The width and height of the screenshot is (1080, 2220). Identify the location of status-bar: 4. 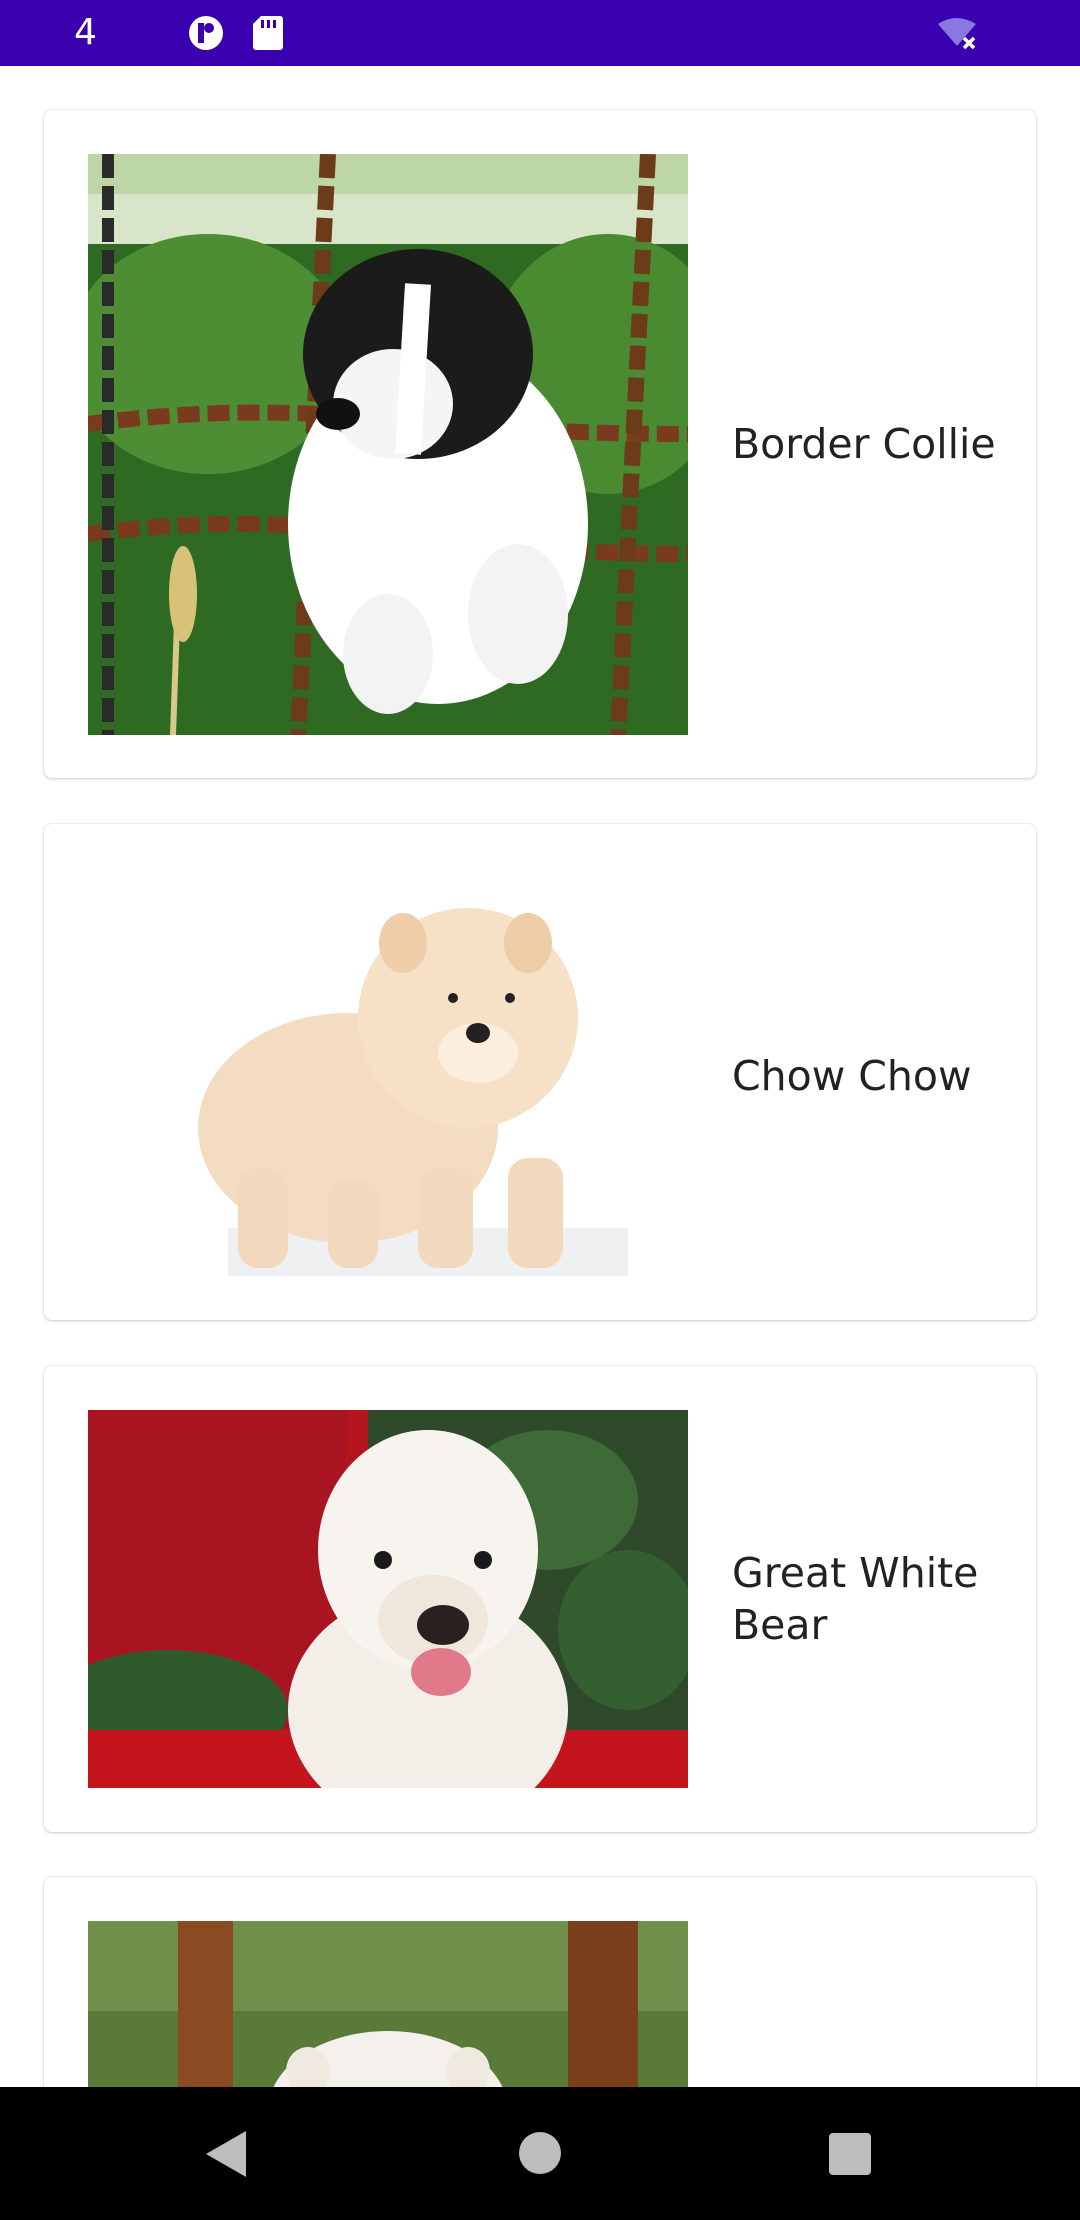
(540, 33).